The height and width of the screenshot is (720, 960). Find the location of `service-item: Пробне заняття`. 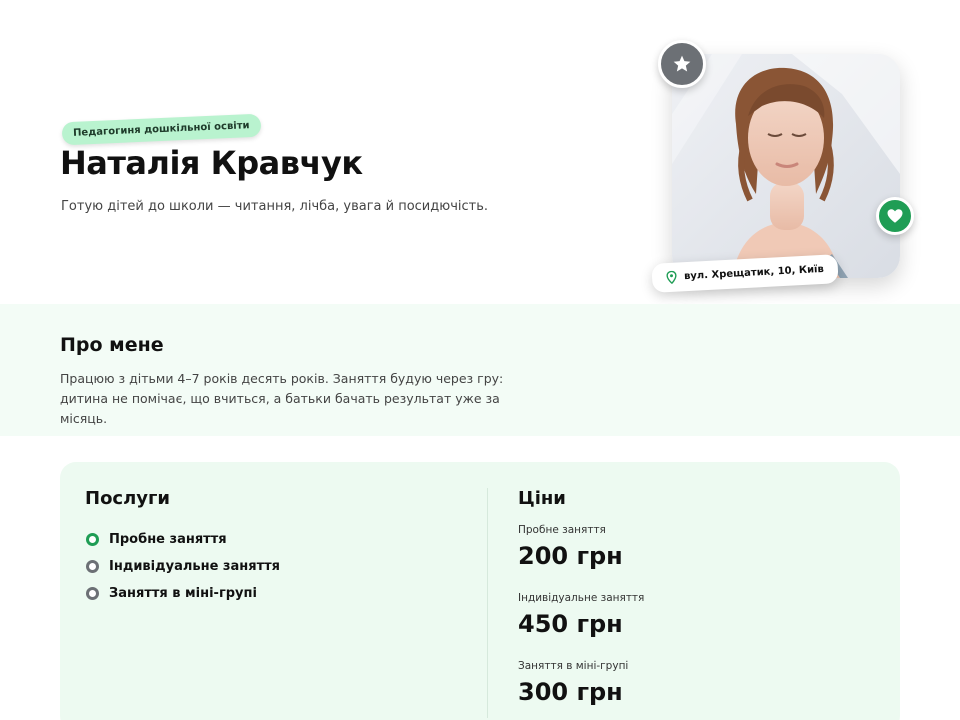

service-item: Пробне заняття is located at coordinates (183, 539).